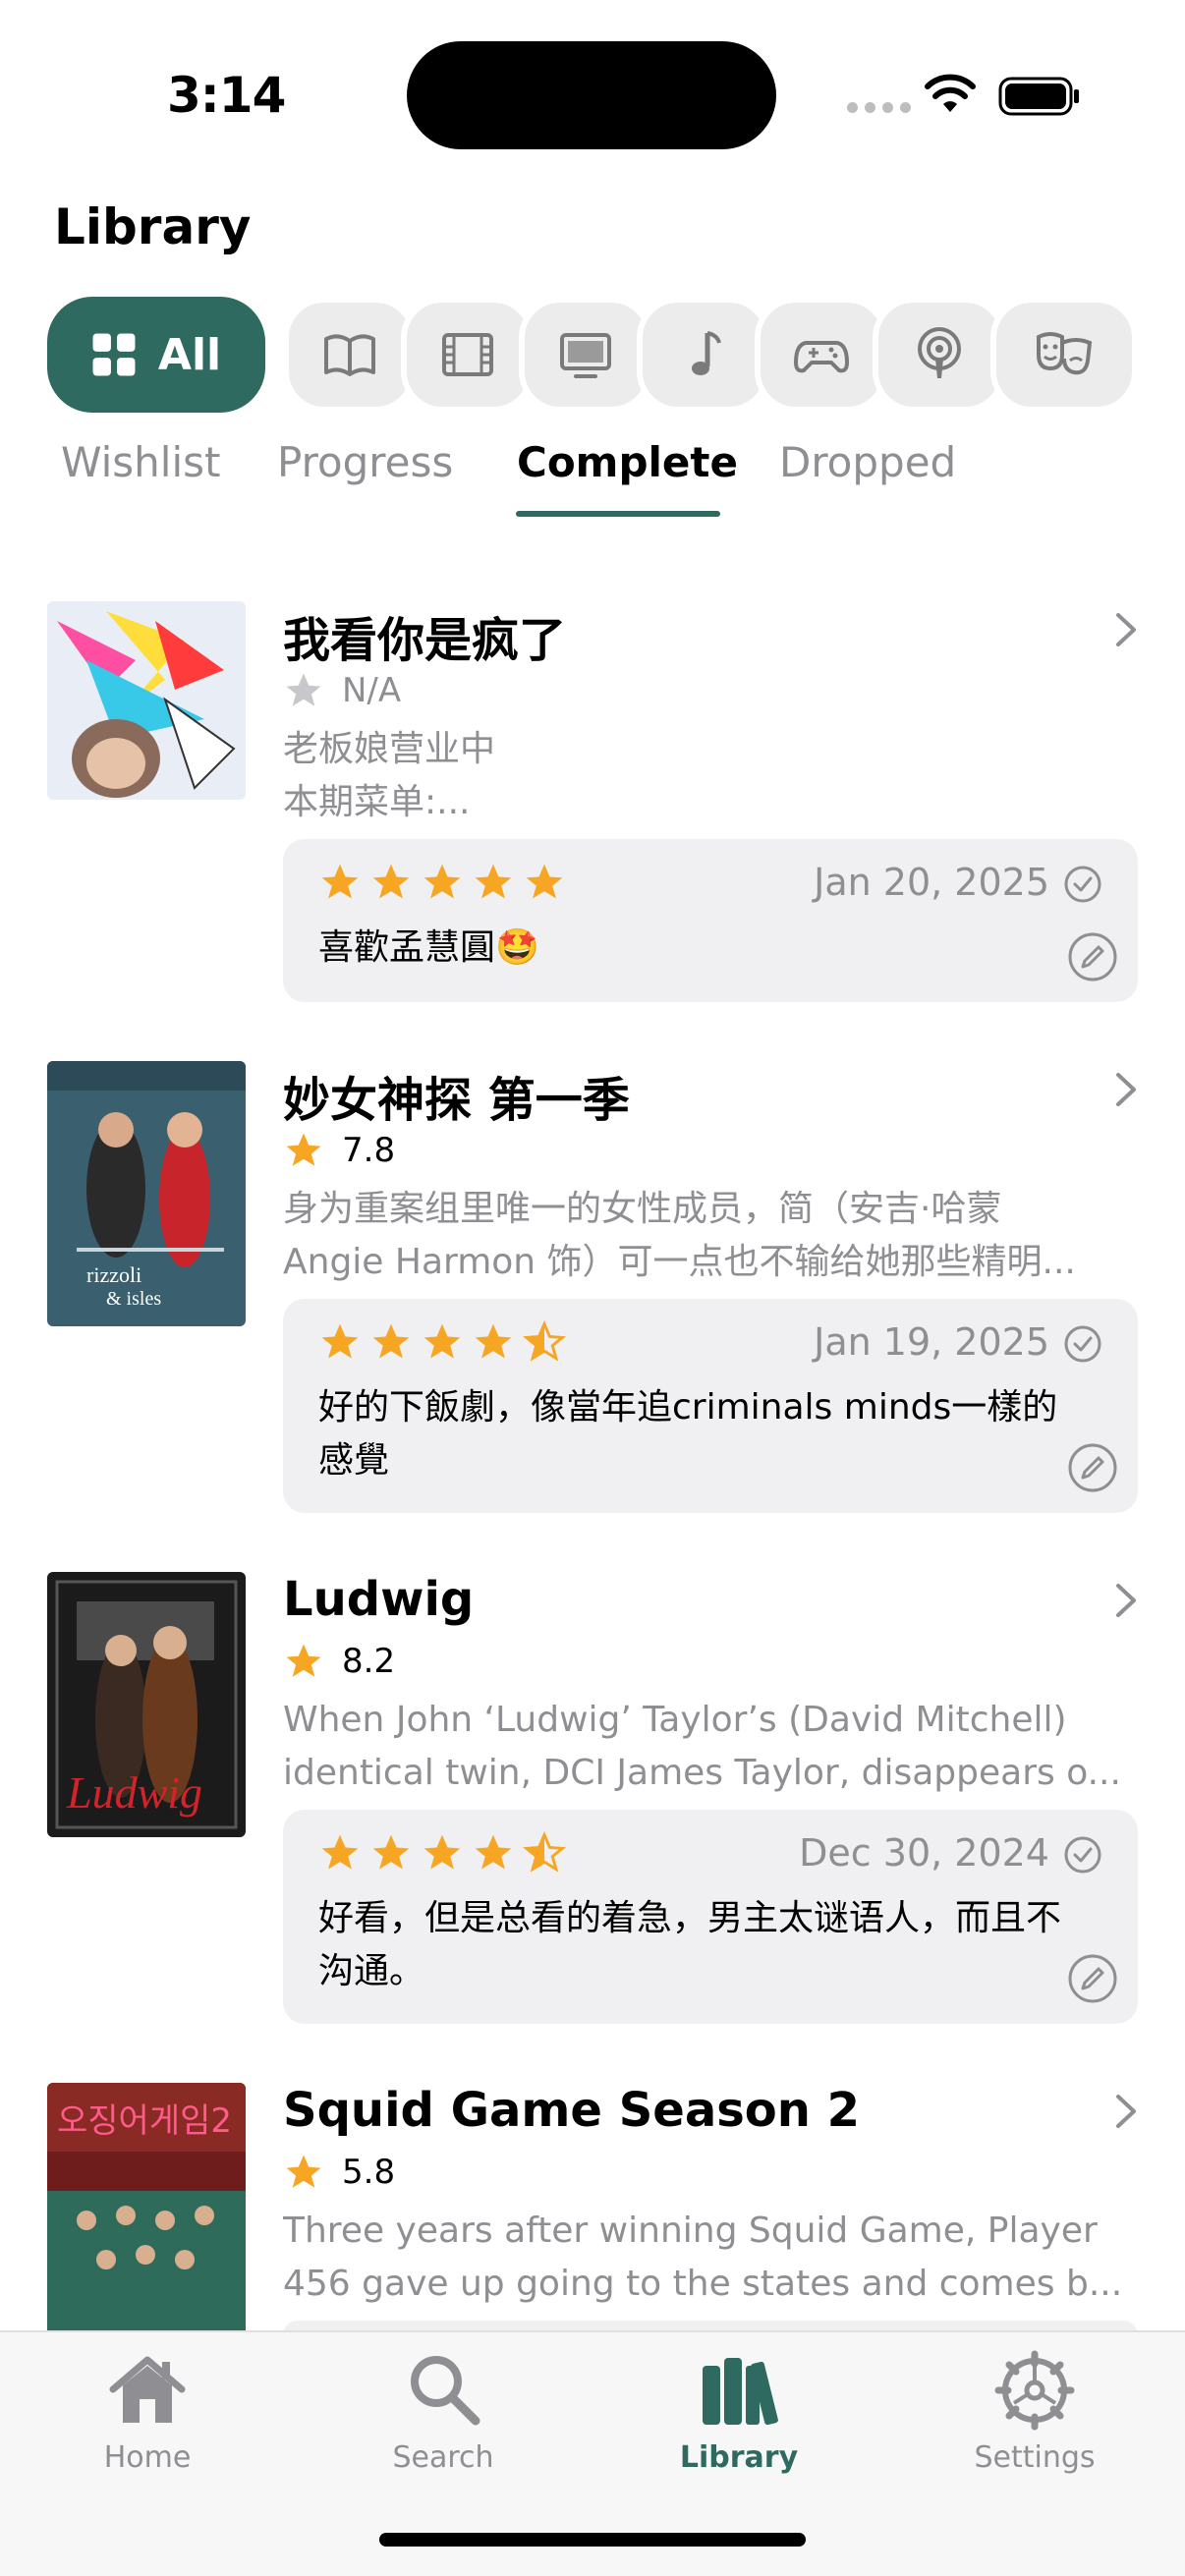  Describe the element at coordinates (457, 1100) in the screenshot. I see `item-title: 妙女神探 第一季` at that location.